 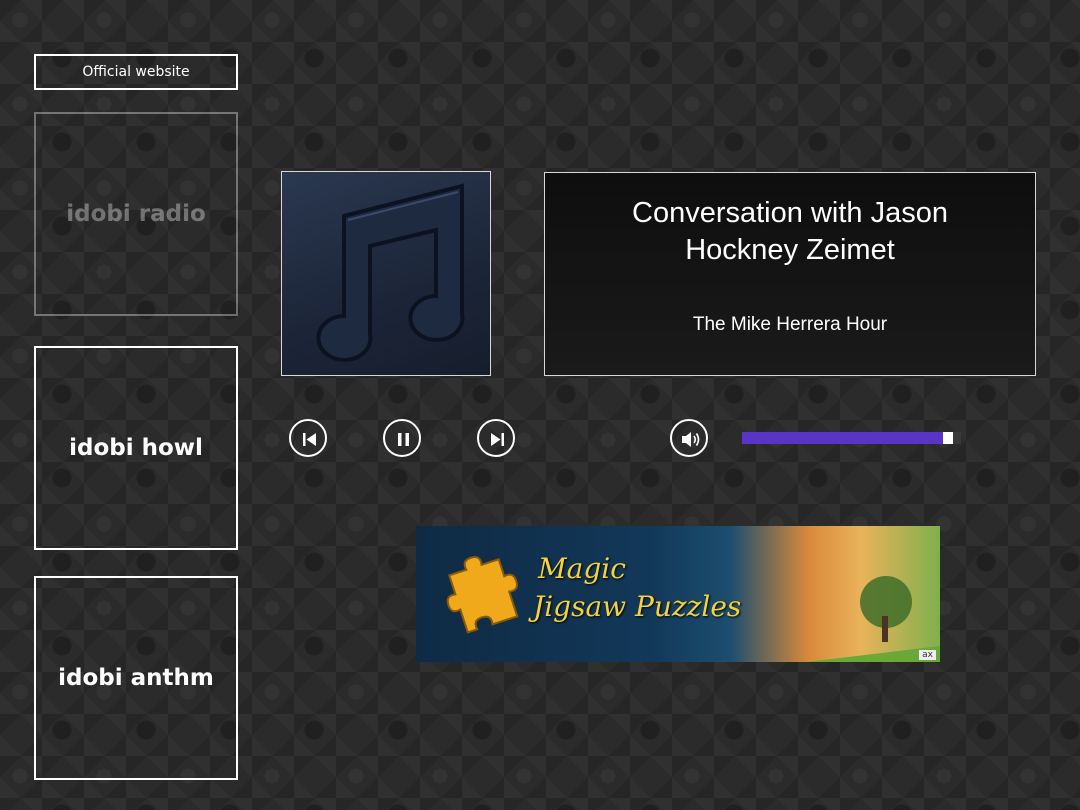 I want to click on ad-badge: ax, so click(x=927, y=655).